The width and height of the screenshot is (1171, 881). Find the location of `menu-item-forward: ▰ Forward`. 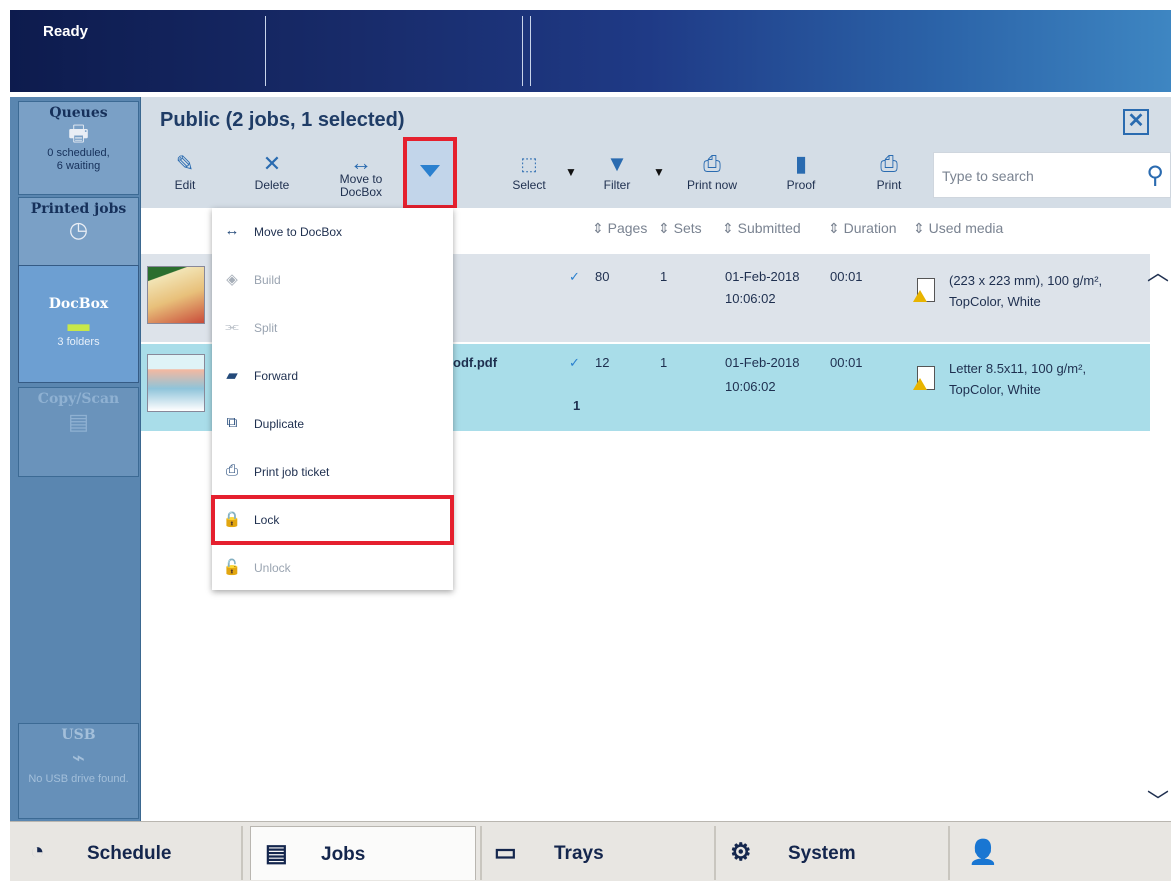

menu-item-forward: ▰ Forward is located at coordinates (332, 376).